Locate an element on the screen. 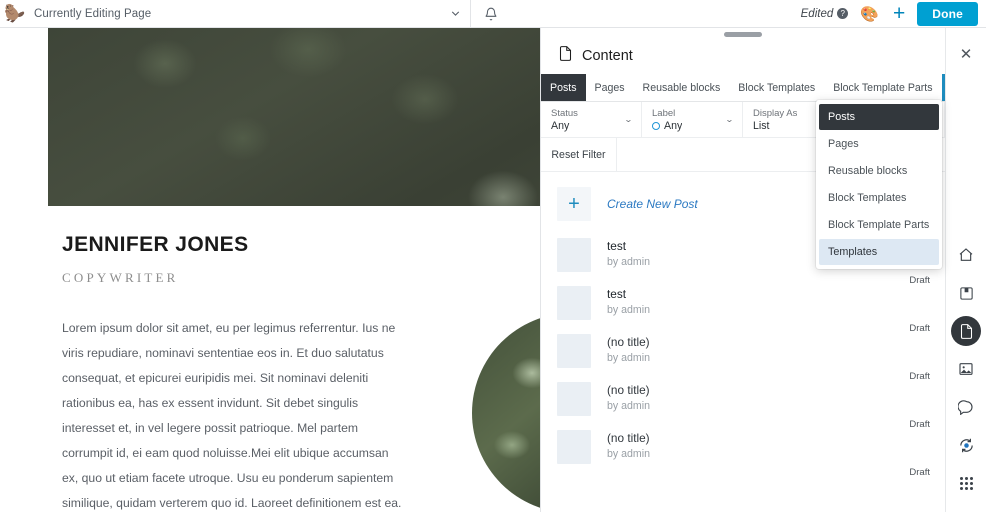 The height and width of the screenshot is (512, 986). right-icon-rail: ✕ is located at coordinates (965, 270).